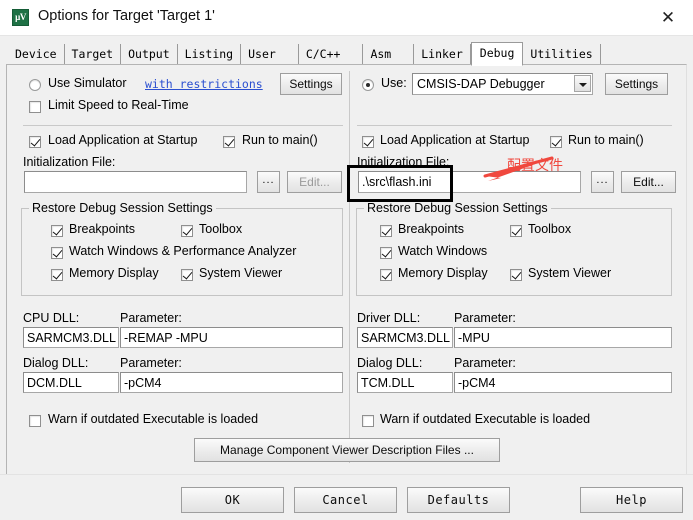  What do you see at coordinates (51, 318) in the screenshot?
I see `cpu-dll-label: CPU DLL:` at bounding box center [51, 318].